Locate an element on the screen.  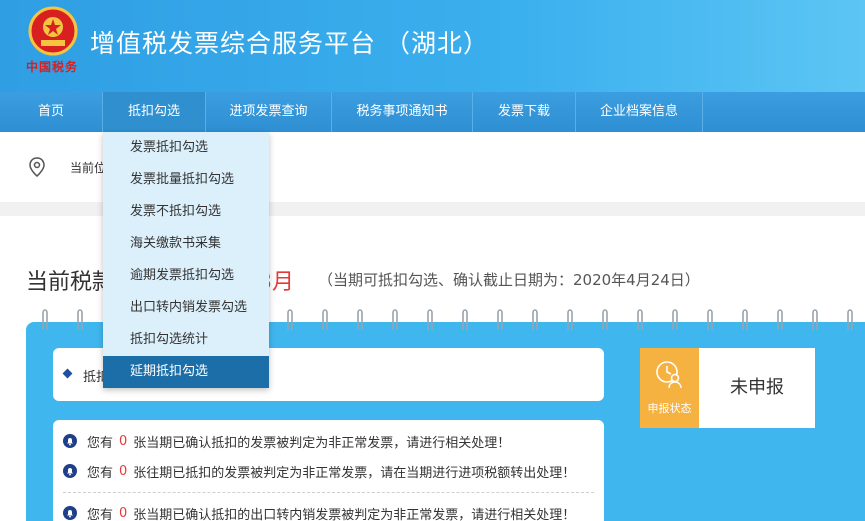
nav-item-company-profile: 企业档案信息 is located at coordinates (639, 112).